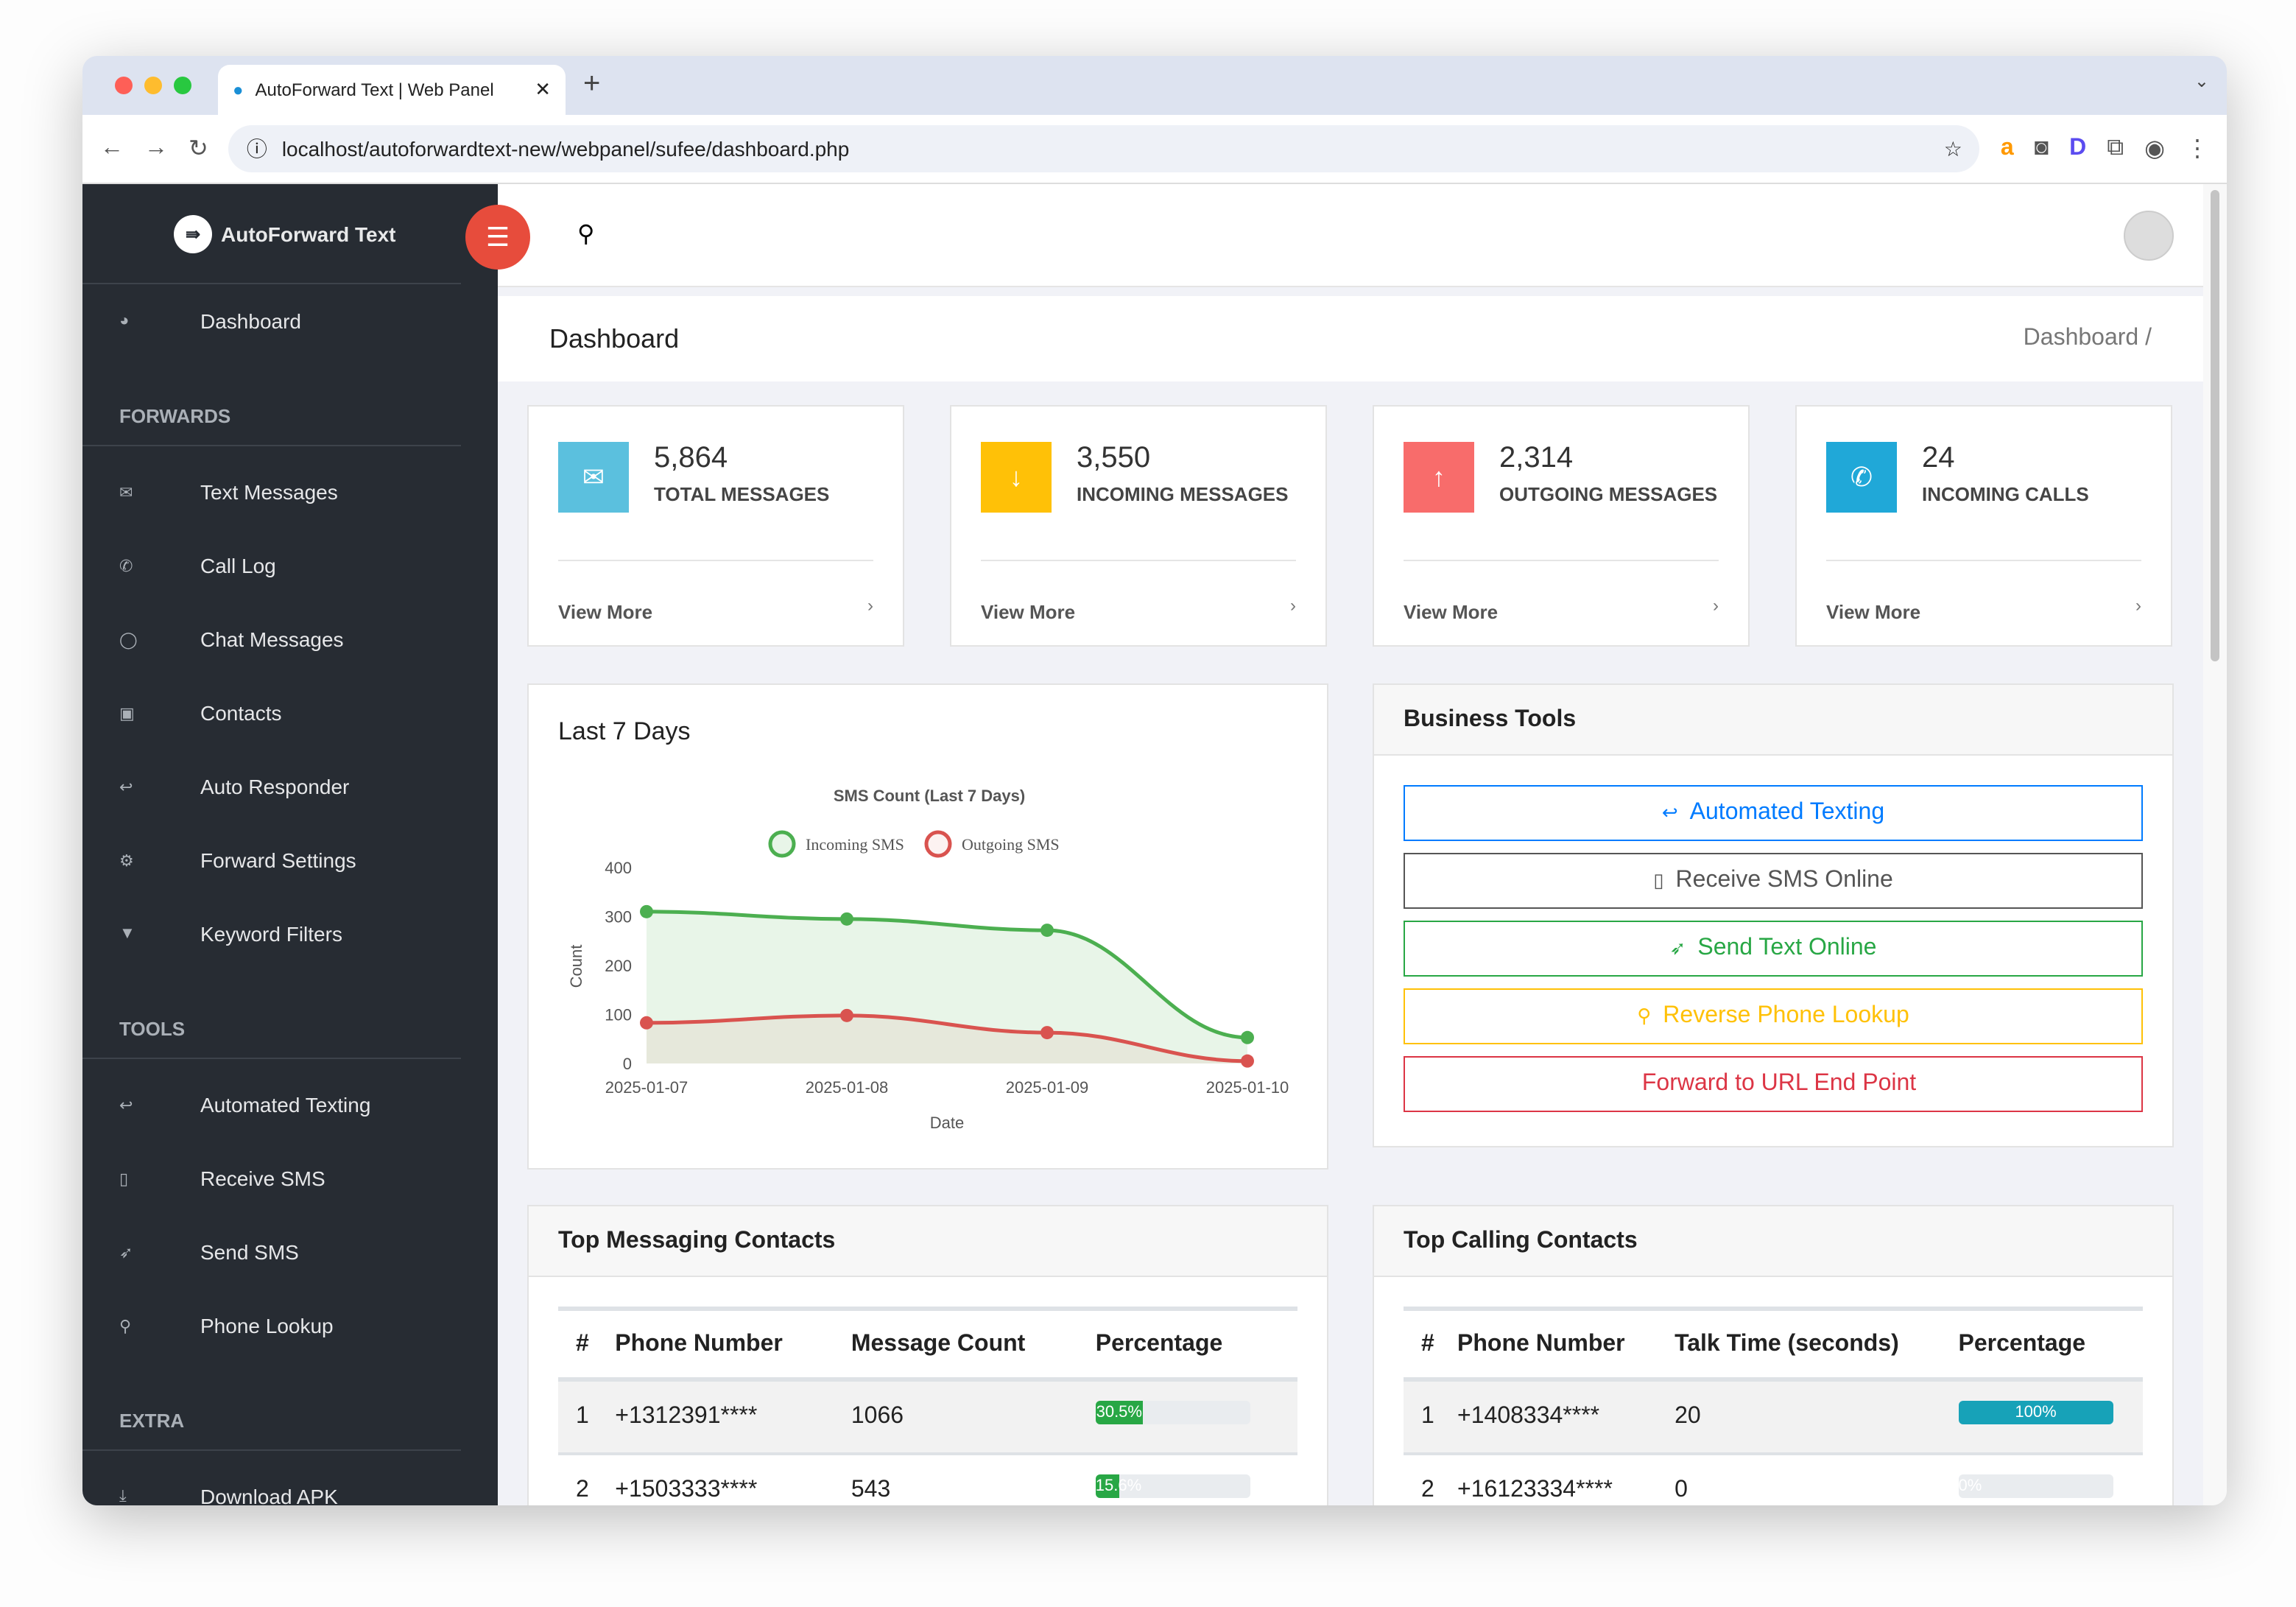  I want to click on sidebar-item: ⚙ Forward Settings, so click(290, 860).